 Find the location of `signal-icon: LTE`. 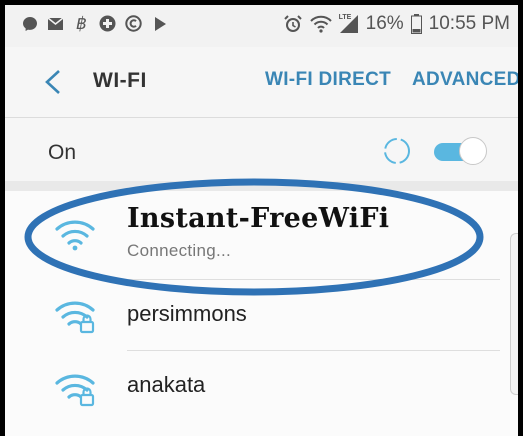

signal-icon: LTE is located at coordinates (349, 24).